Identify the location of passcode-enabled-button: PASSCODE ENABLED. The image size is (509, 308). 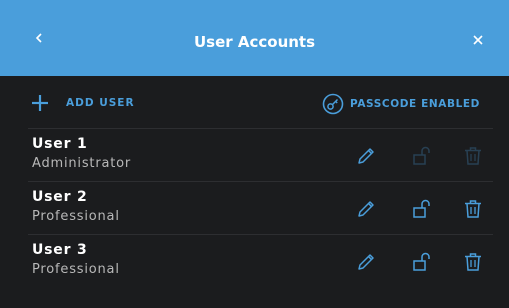
(401, 104).